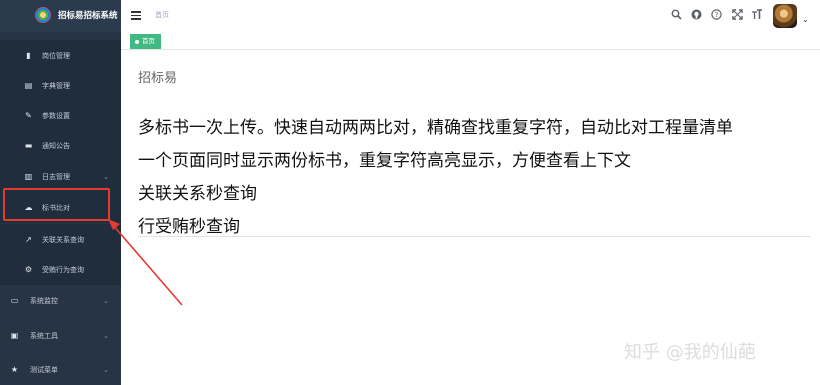 This screenshot has height=385, width=820. I want to click on annotation-arrow, so click(145, 262).